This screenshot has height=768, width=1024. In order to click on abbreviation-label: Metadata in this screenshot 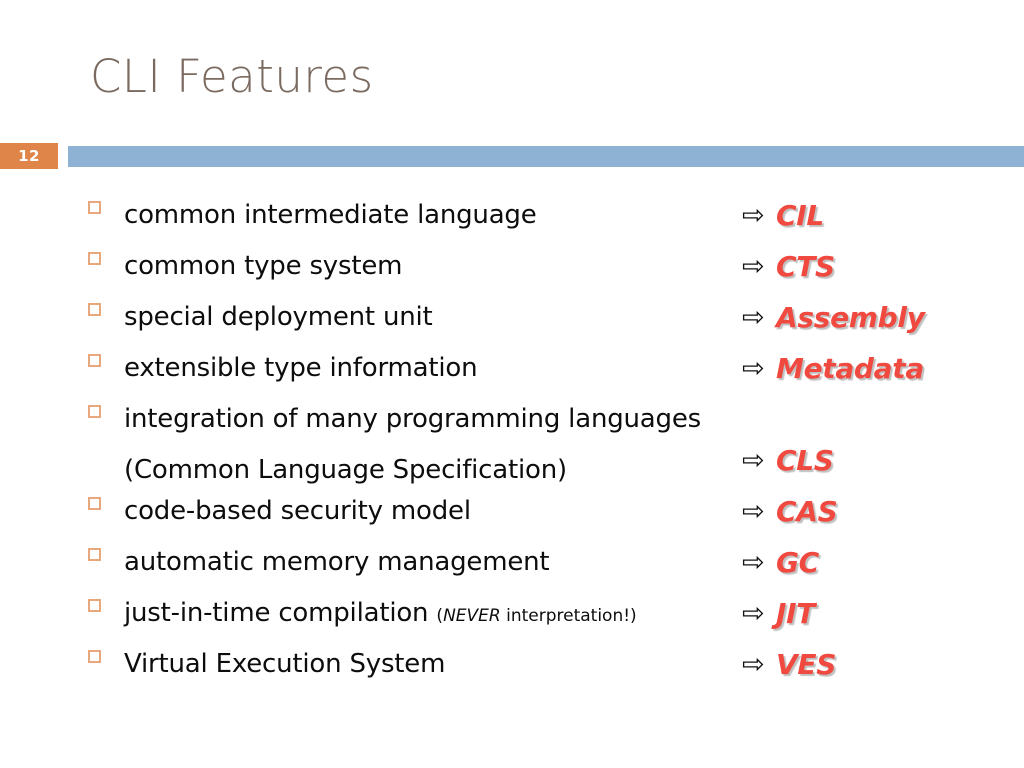, I will do `click(850, 368)`.